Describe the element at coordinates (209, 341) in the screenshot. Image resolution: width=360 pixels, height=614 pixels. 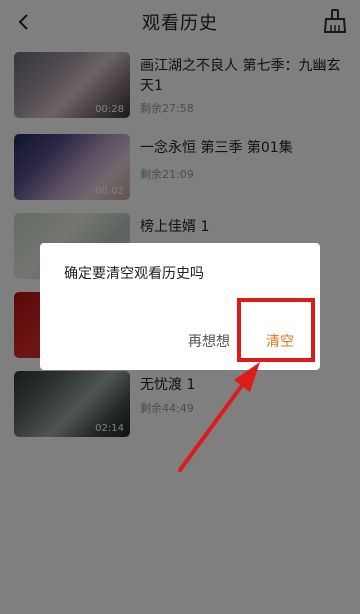
I see `cancel-button: 再想想` at that location.